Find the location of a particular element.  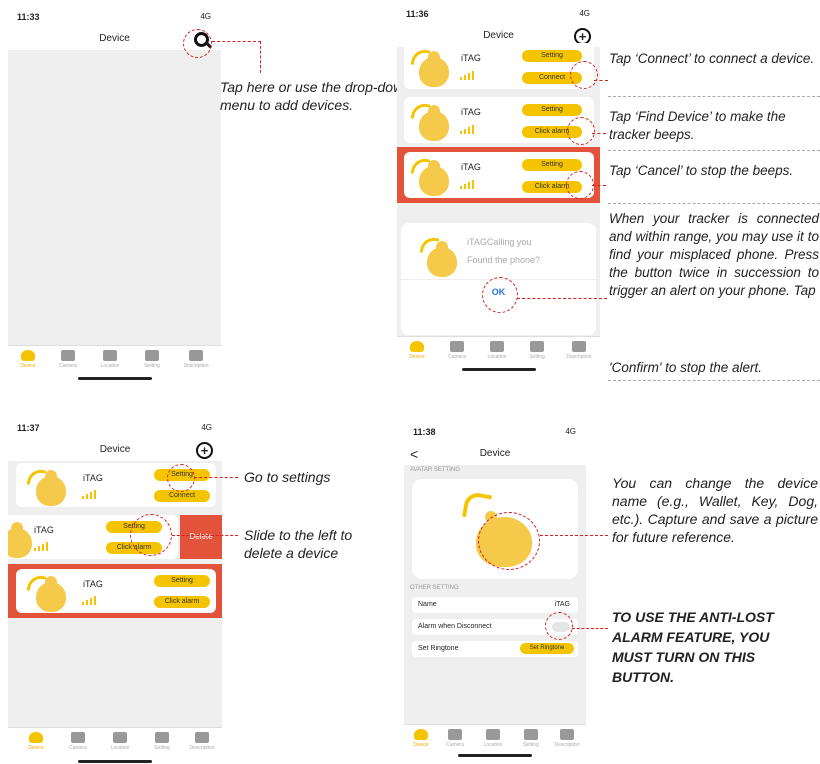

status-bar: 11:38 4G is located at coordinates (495, 432).